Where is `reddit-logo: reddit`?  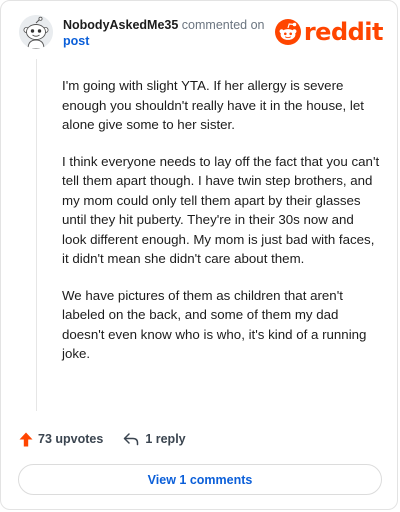
reddit-logo: reddit is located at coordinates (329, 32).